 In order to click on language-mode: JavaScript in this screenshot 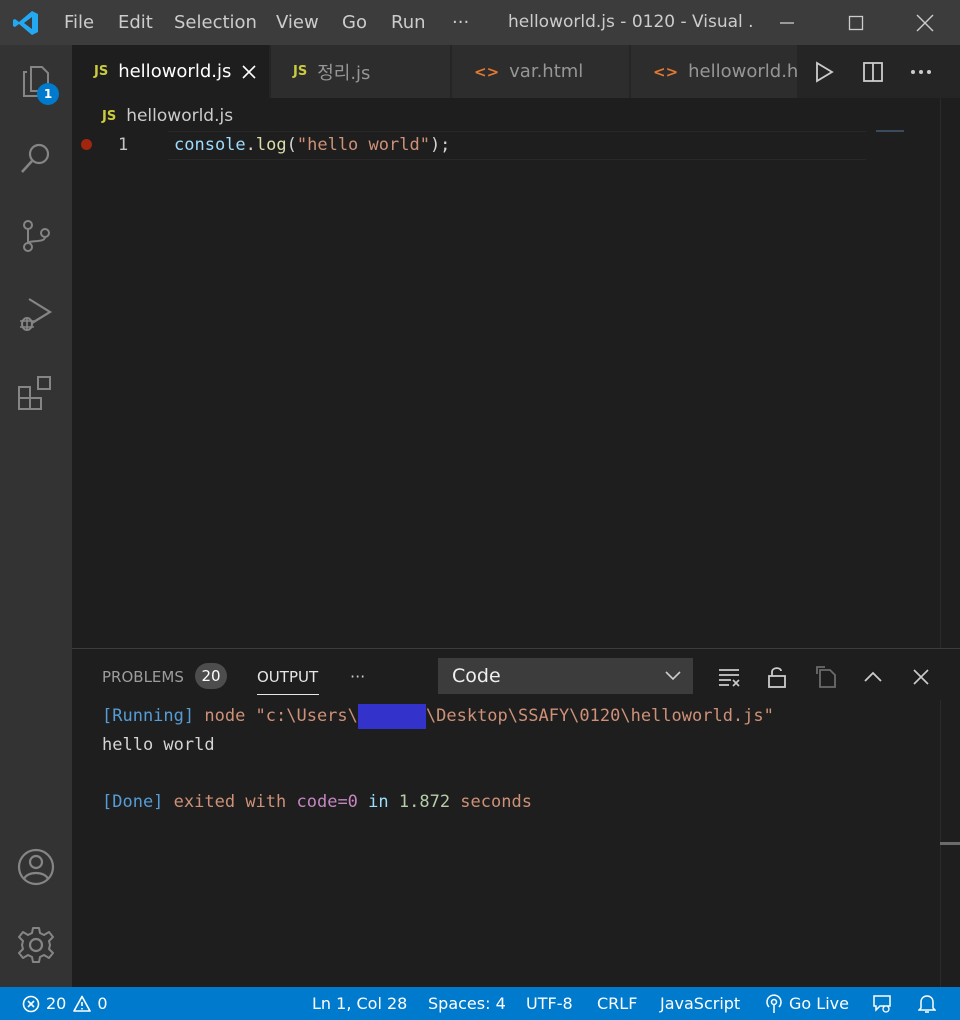, I will do `click(700, 1003)`.